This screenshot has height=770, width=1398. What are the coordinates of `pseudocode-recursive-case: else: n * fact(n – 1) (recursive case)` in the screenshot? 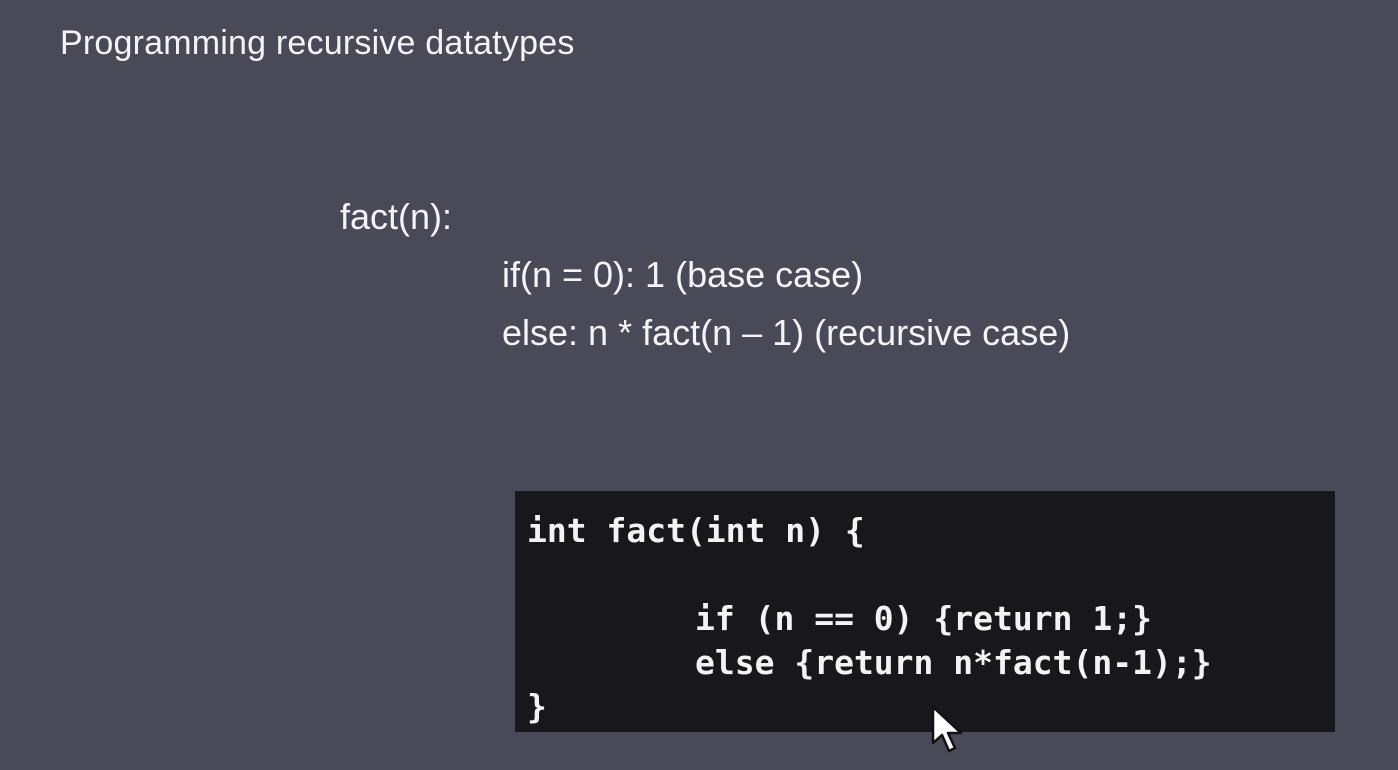 It's located at (786, 332).